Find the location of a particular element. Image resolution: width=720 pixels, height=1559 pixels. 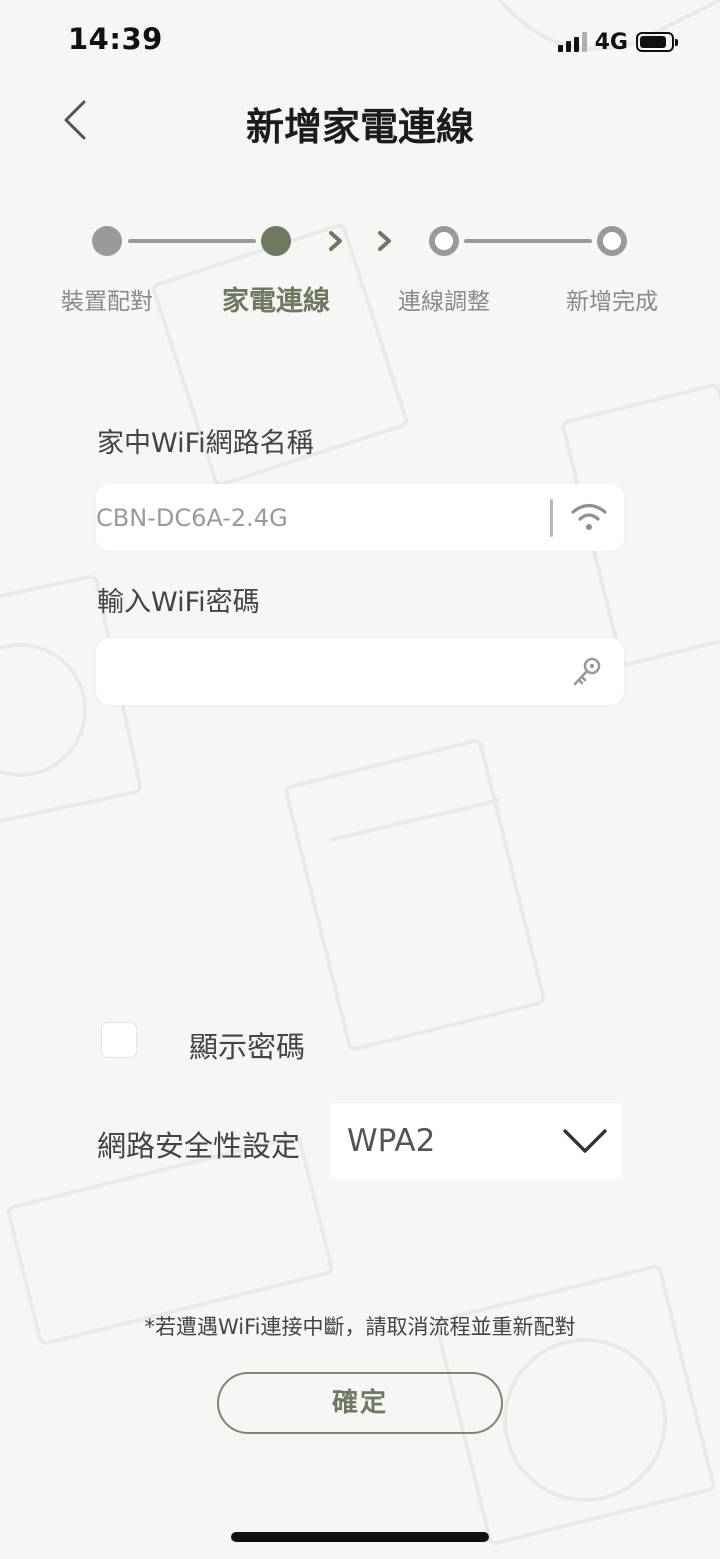

key-icon is located at coordinates (587, 671).